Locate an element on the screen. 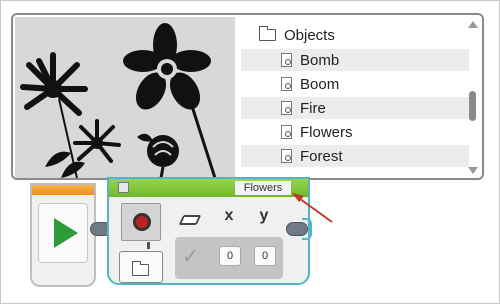  block-settings-icon is located at coordinates (123, 187).